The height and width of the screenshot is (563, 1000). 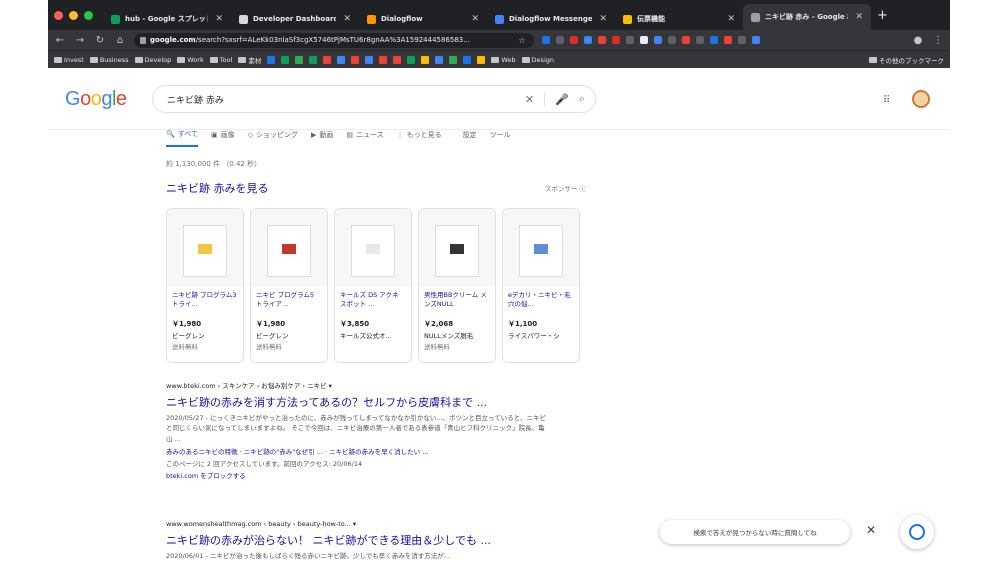 I want to click on menu-icon: ⋮, so click(x=938, y=40).